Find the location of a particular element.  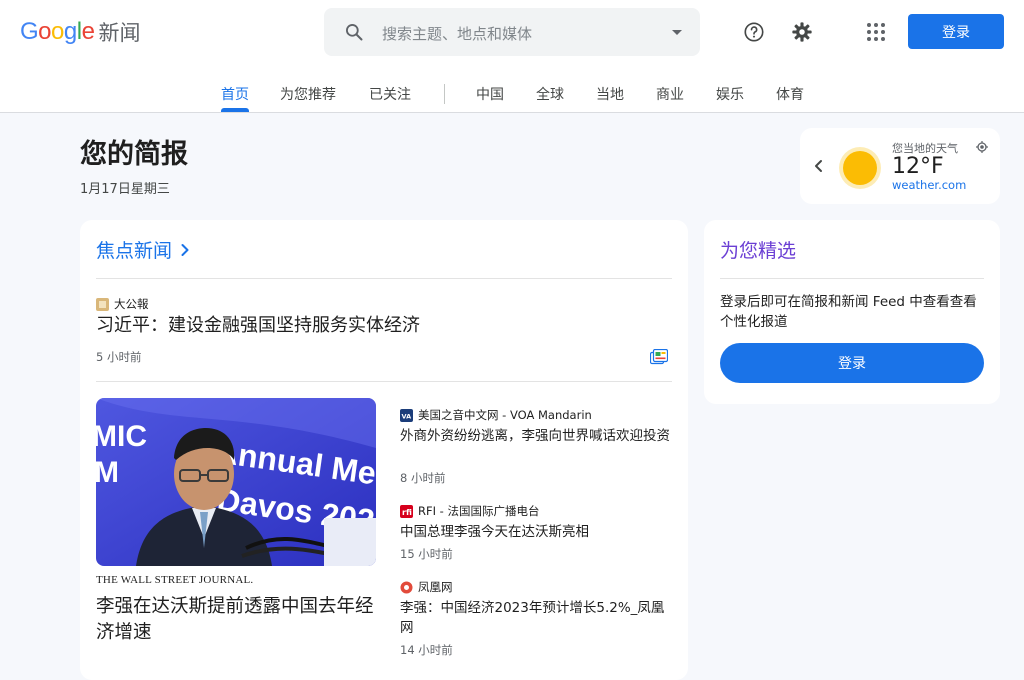

chevron-down-icon is located at coordinates (677, 32).